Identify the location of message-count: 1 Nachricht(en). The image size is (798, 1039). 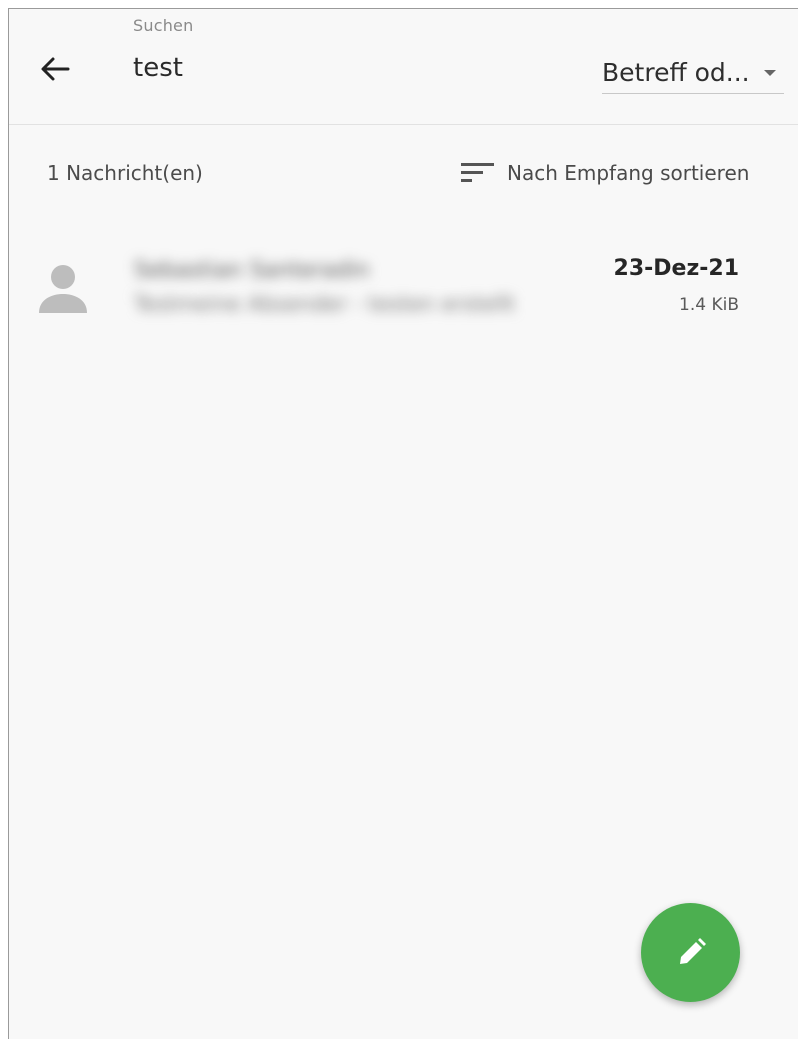
(125, 173).